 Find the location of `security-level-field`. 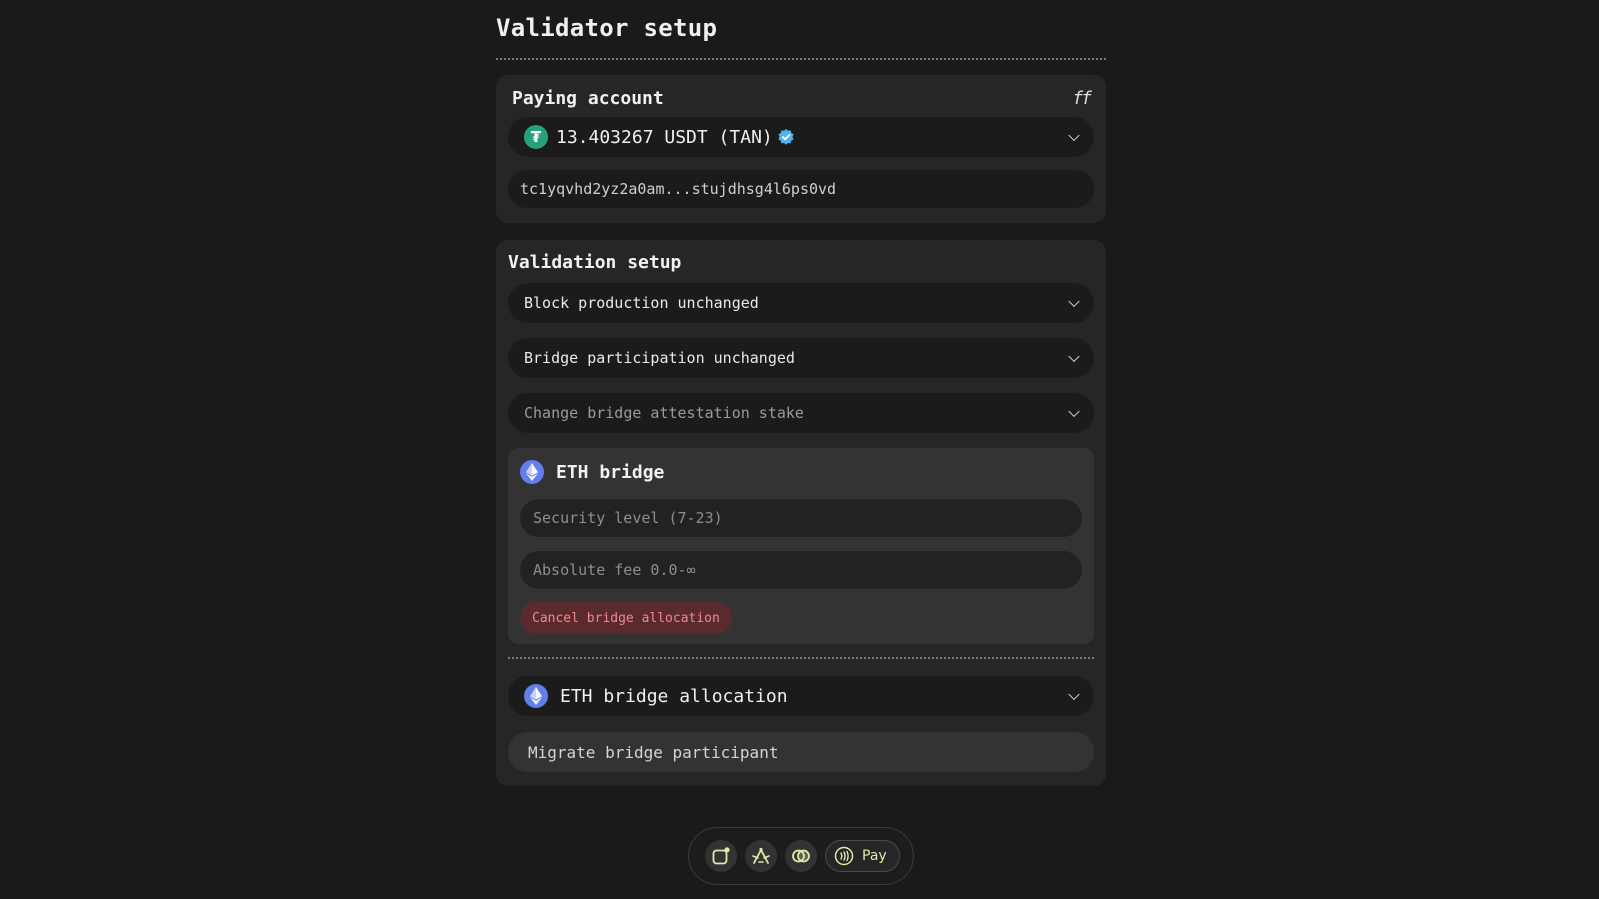

security-level-field is located at coordinates (801, 518).